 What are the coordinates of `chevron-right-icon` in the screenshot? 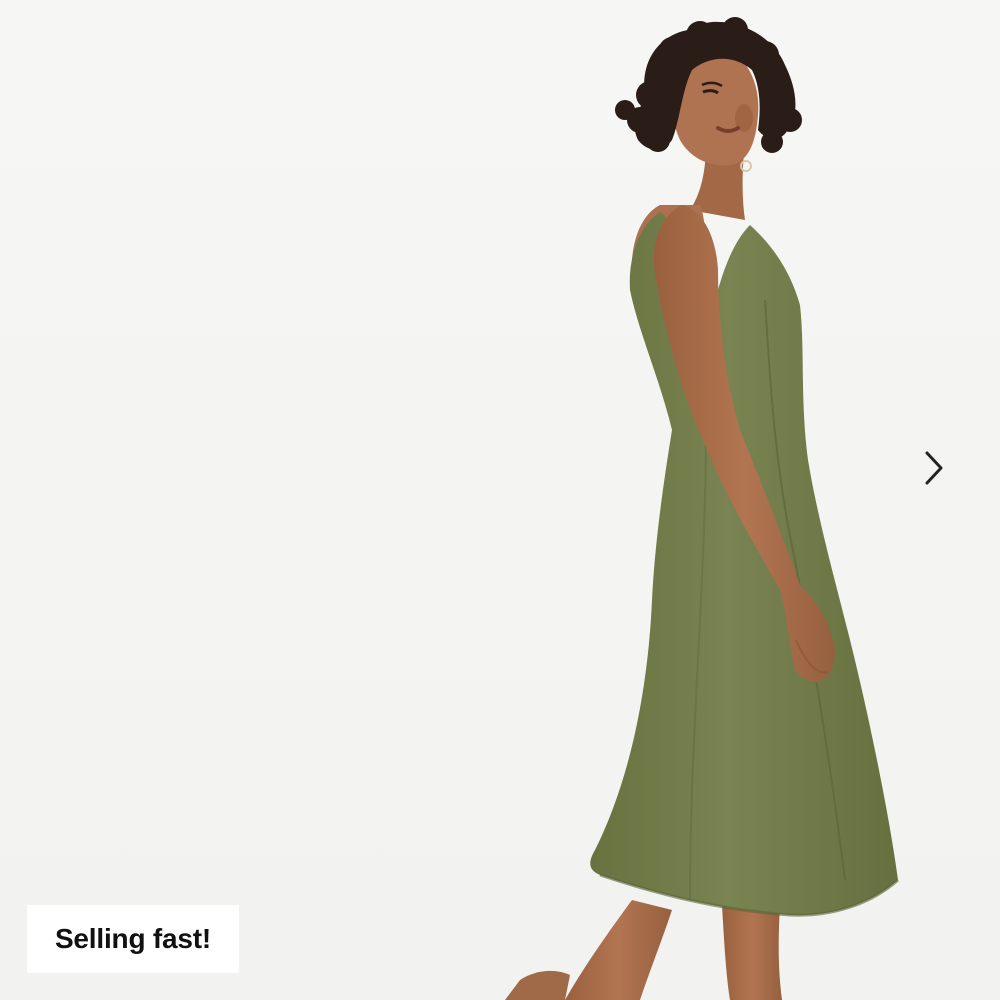 It's located at (934, 468).